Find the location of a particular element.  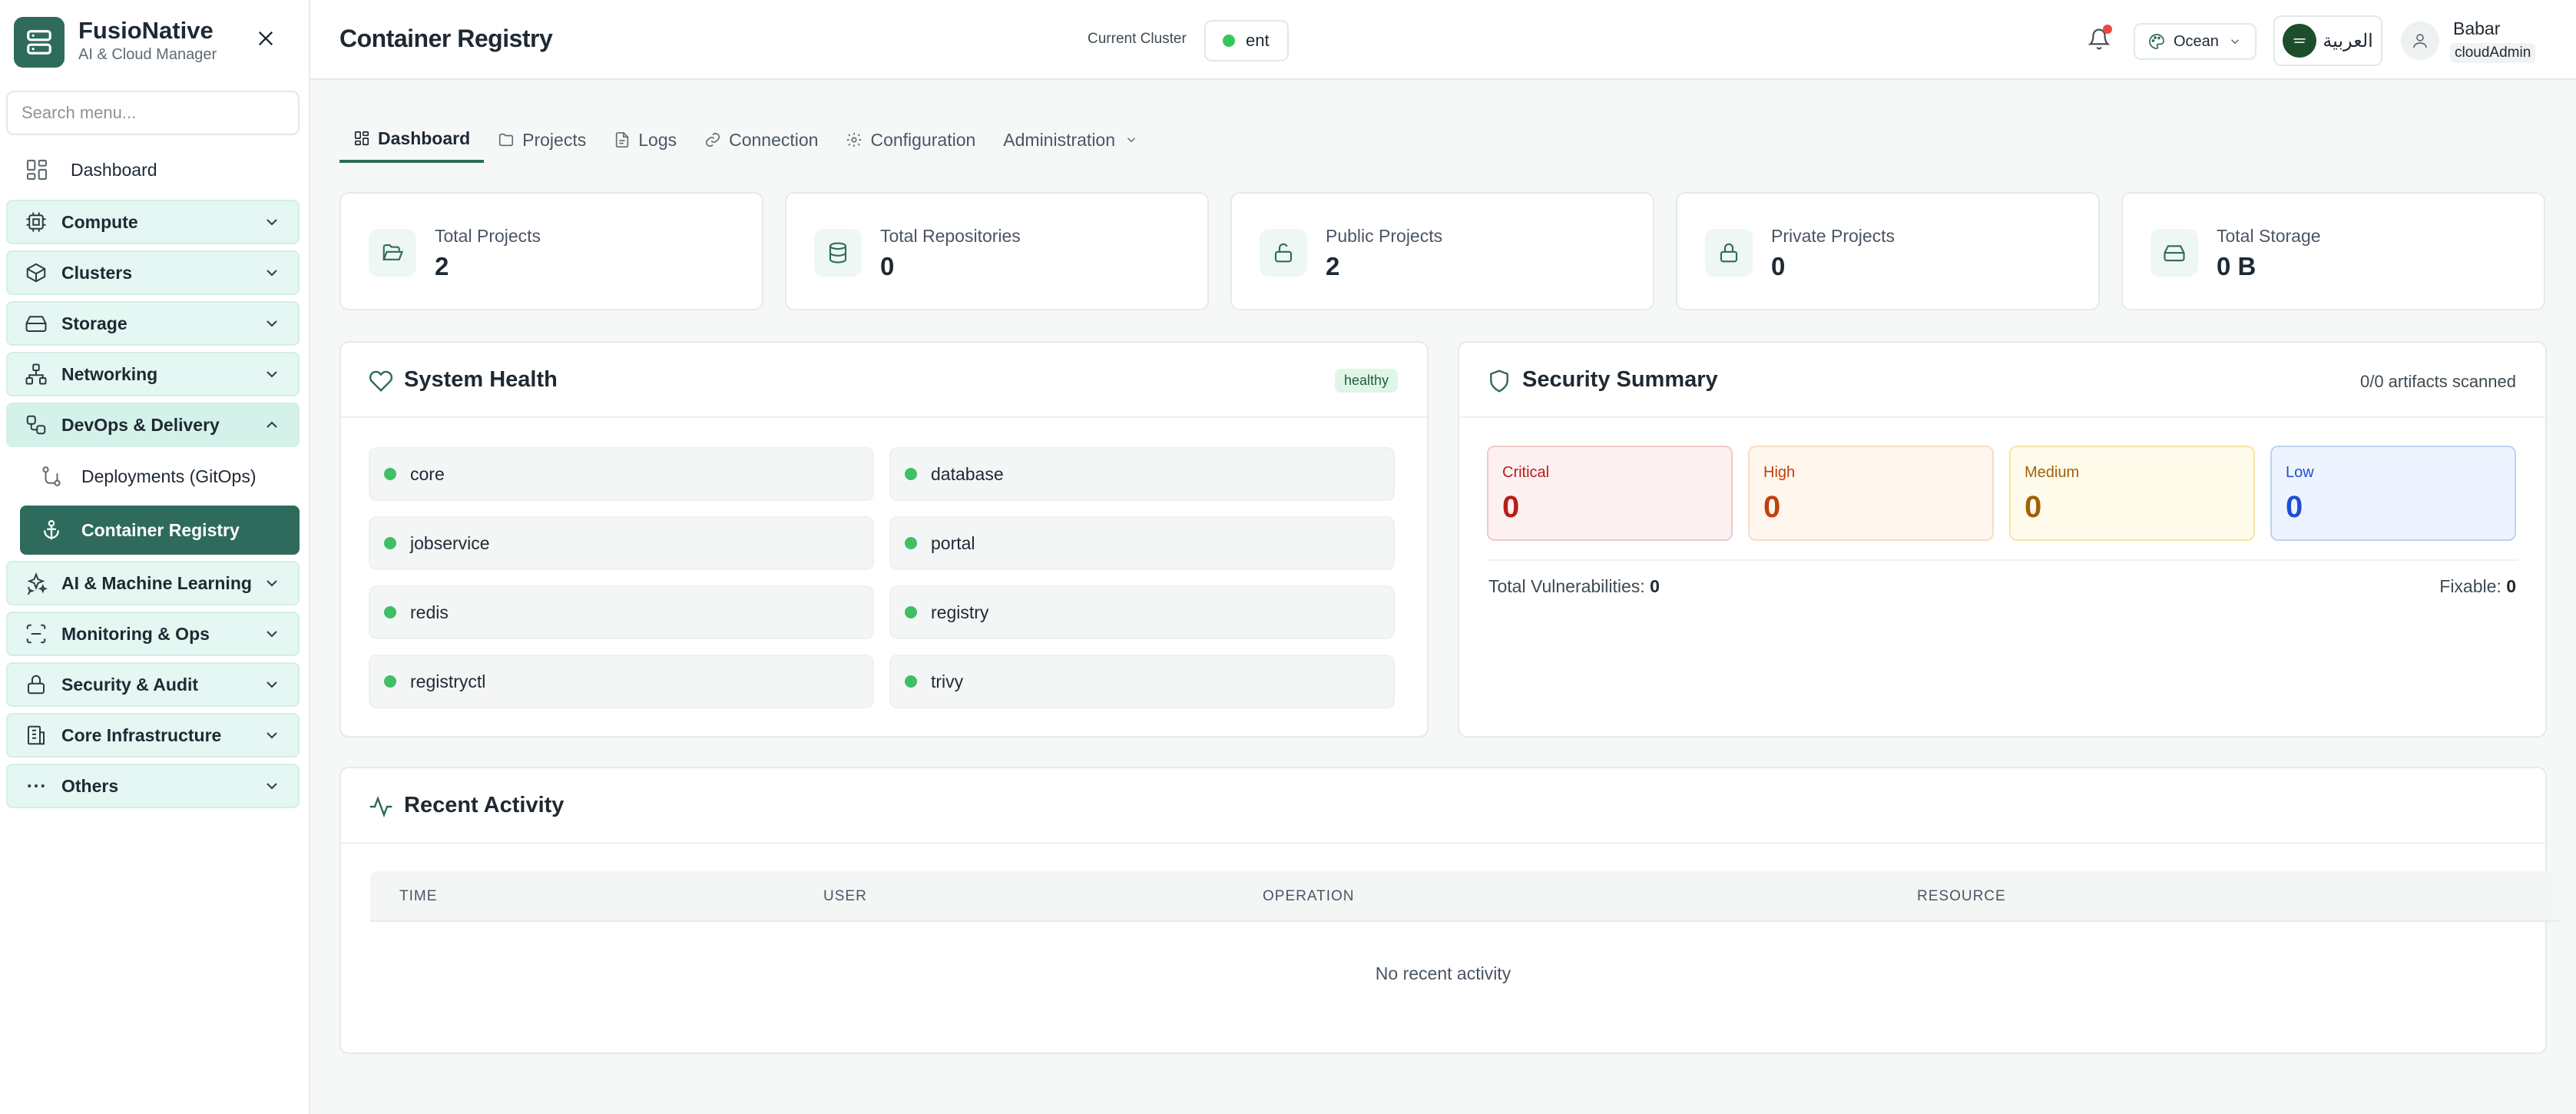

close-sidebar-button is located at coordinates (265, 38).